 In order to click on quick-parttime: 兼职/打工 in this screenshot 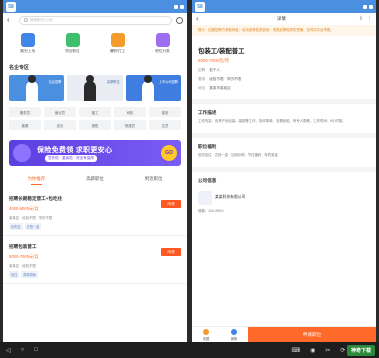, I will do `click(118, 43)`.